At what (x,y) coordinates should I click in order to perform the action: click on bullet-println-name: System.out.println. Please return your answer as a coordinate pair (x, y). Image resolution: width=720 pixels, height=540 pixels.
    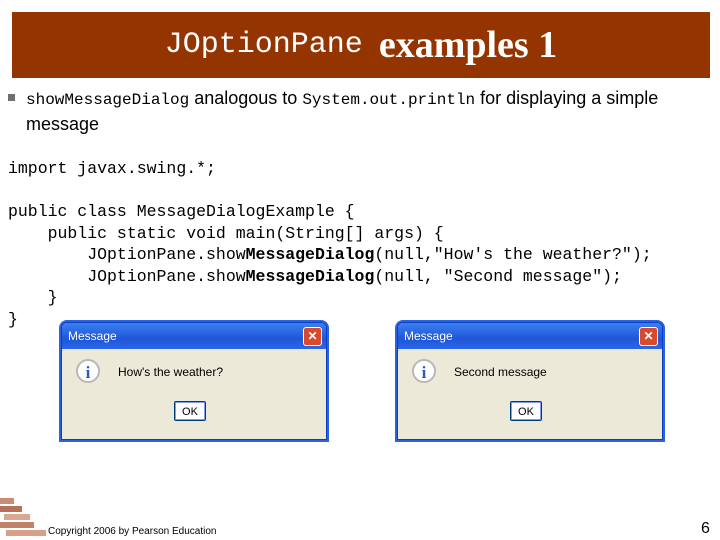
    Looking at the image, I should click on (389, 100).